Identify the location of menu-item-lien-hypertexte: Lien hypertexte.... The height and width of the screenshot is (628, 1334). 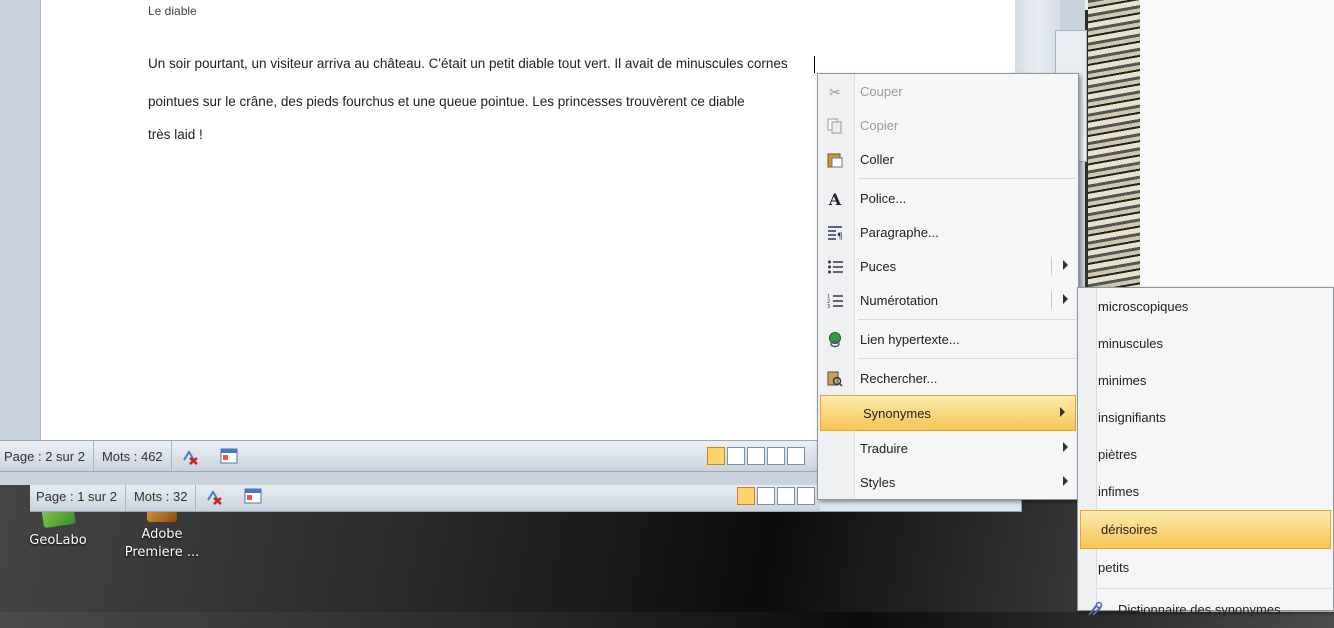
(948, 339).